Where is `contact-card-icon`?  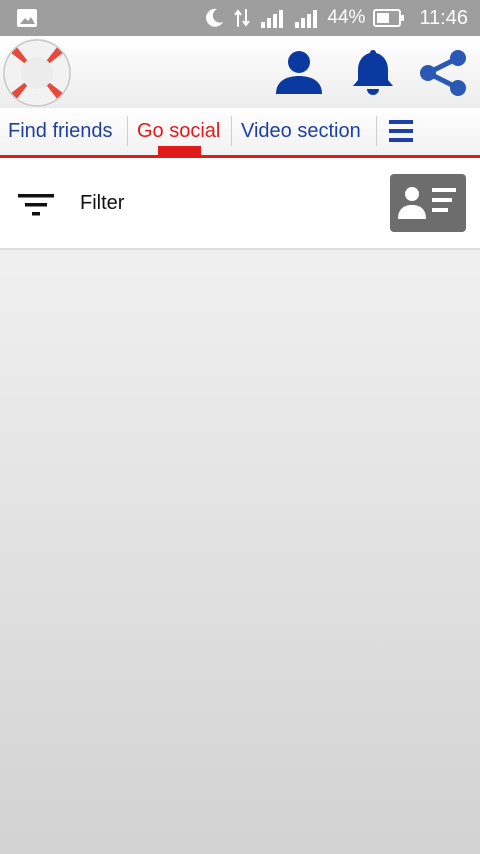
contact-card-icon is located at coordinates (427, 203).